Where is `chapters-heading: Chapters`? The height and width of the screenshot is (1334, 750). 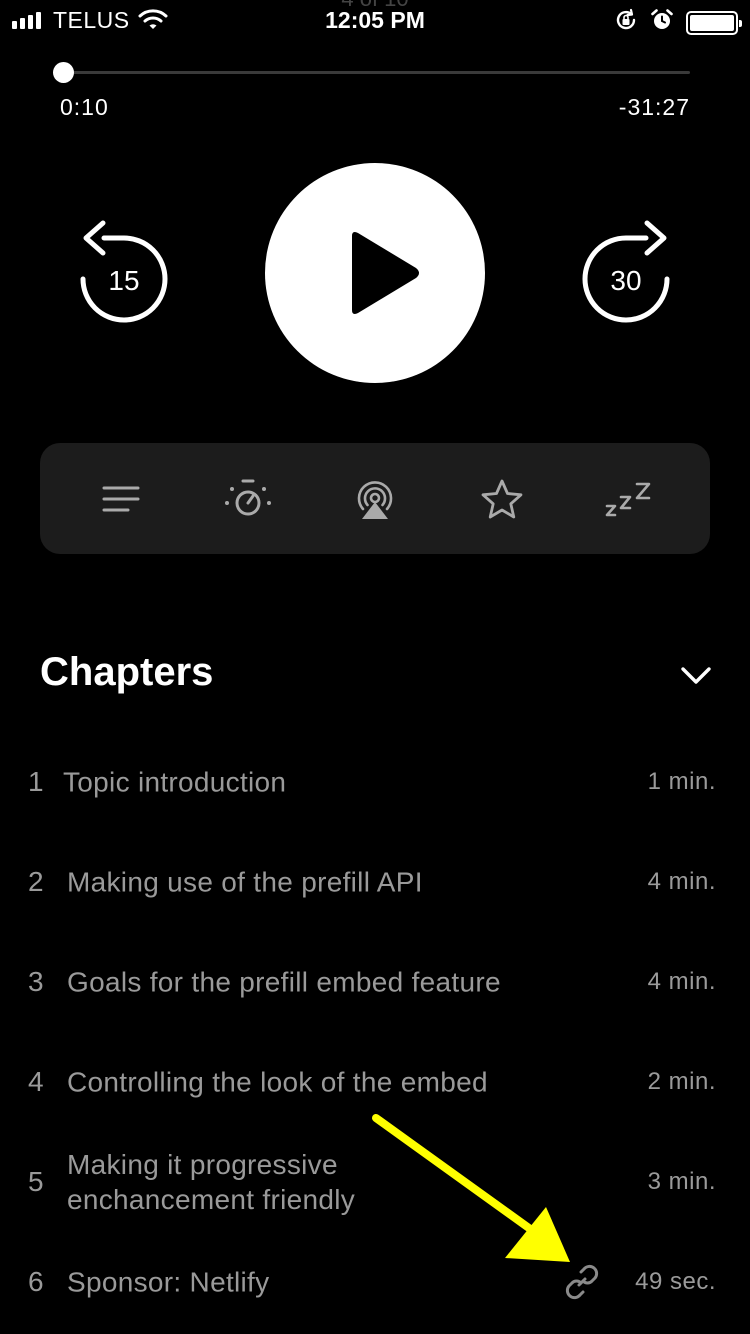
chapters-heading: Chapters is located at coordinates (127, 672).